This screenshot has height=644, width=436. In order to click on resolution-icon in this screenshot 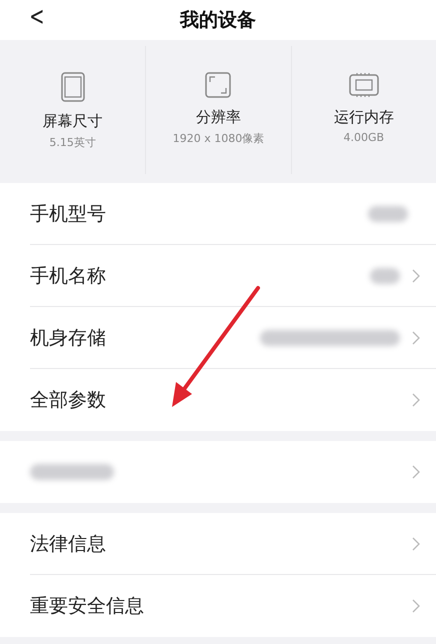, I will do `click(218, 85)`.